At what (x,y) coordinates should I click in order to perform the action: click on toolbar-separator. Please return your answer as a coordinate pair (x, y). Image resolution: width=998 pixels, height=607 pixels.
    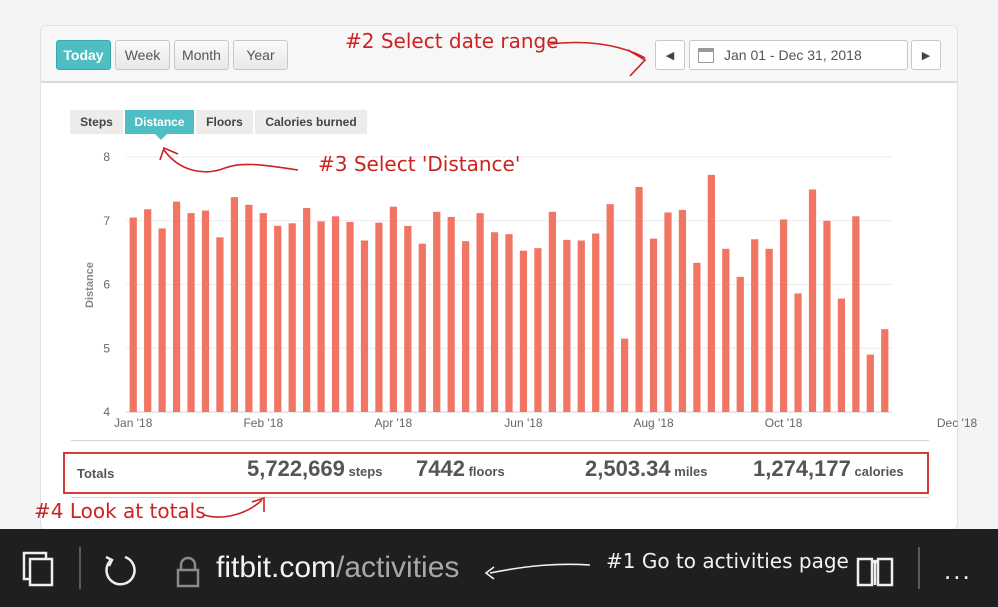
    Looking at the image, I should click on (919, 568).